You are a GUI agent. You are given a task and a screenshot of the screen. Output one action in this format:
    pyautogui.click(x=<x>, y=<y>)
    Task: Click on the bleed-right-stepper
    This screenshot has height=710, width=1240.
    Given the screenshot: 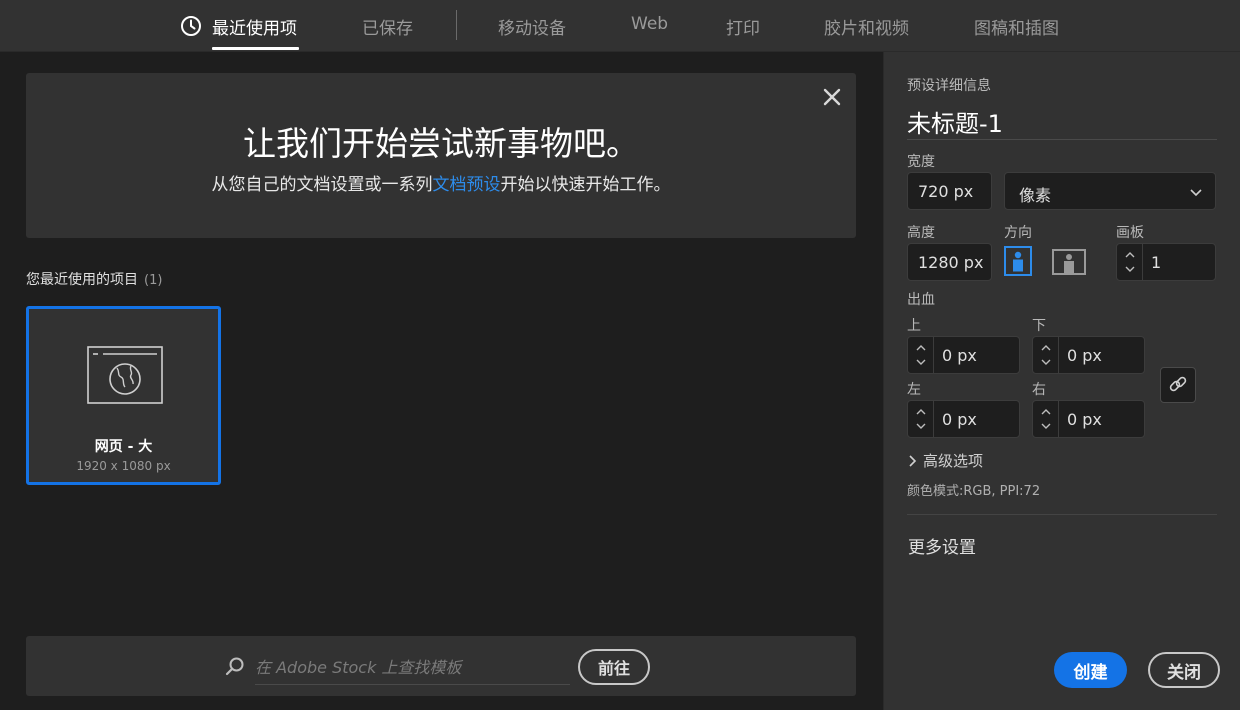 What is the action you would take?
    pyautogui.click(x=1046, y=419)
    